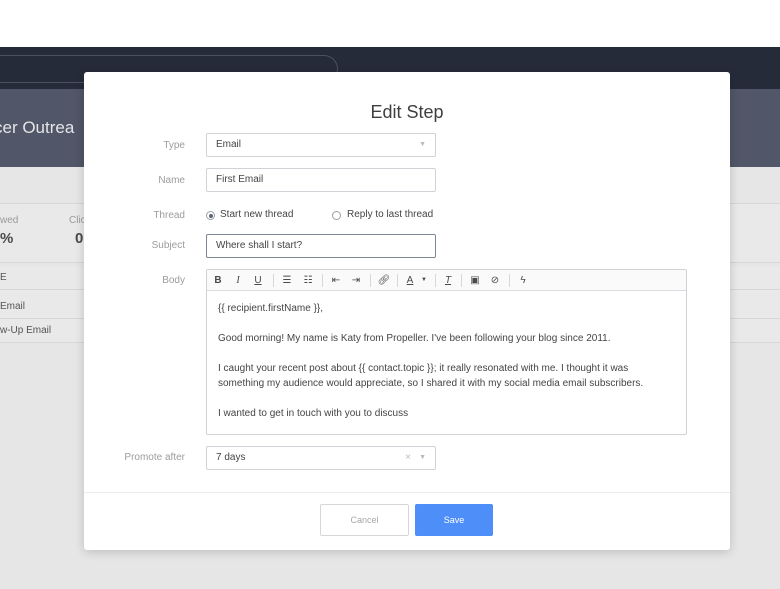 The height and width of the screenshot is (589, 780). Describe the element at coordinates (308, 280) in the screenshot. I see `numbered-list-icon: ☷` at that location.